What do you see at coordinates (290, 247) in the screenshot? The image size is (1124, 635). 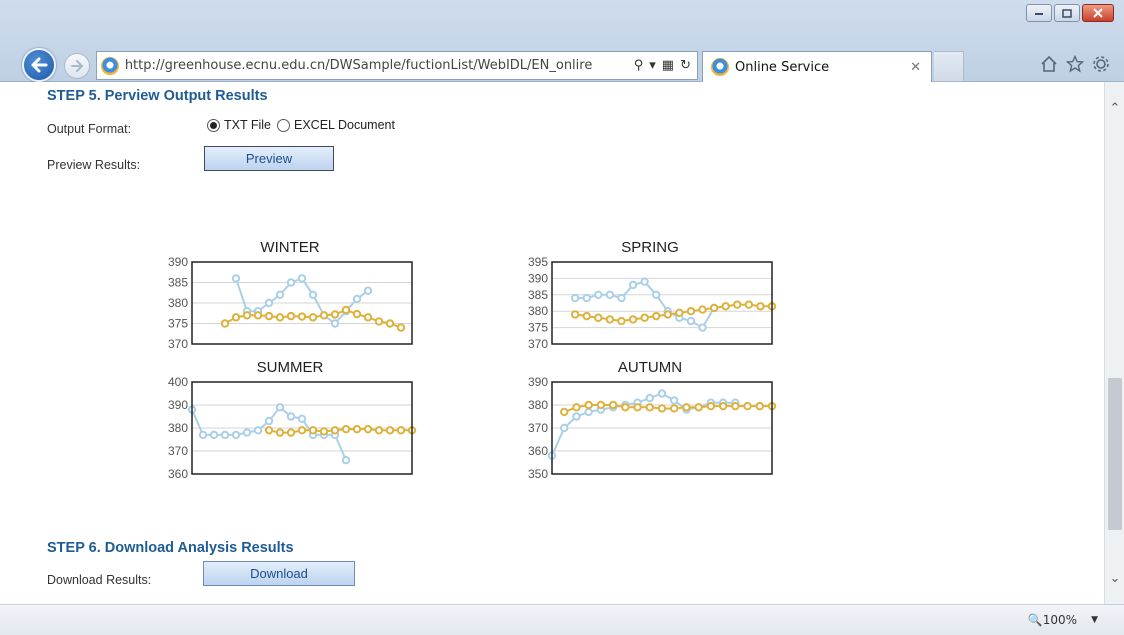 I see `chart-title: WINTER` at bounding box center [290, 247].